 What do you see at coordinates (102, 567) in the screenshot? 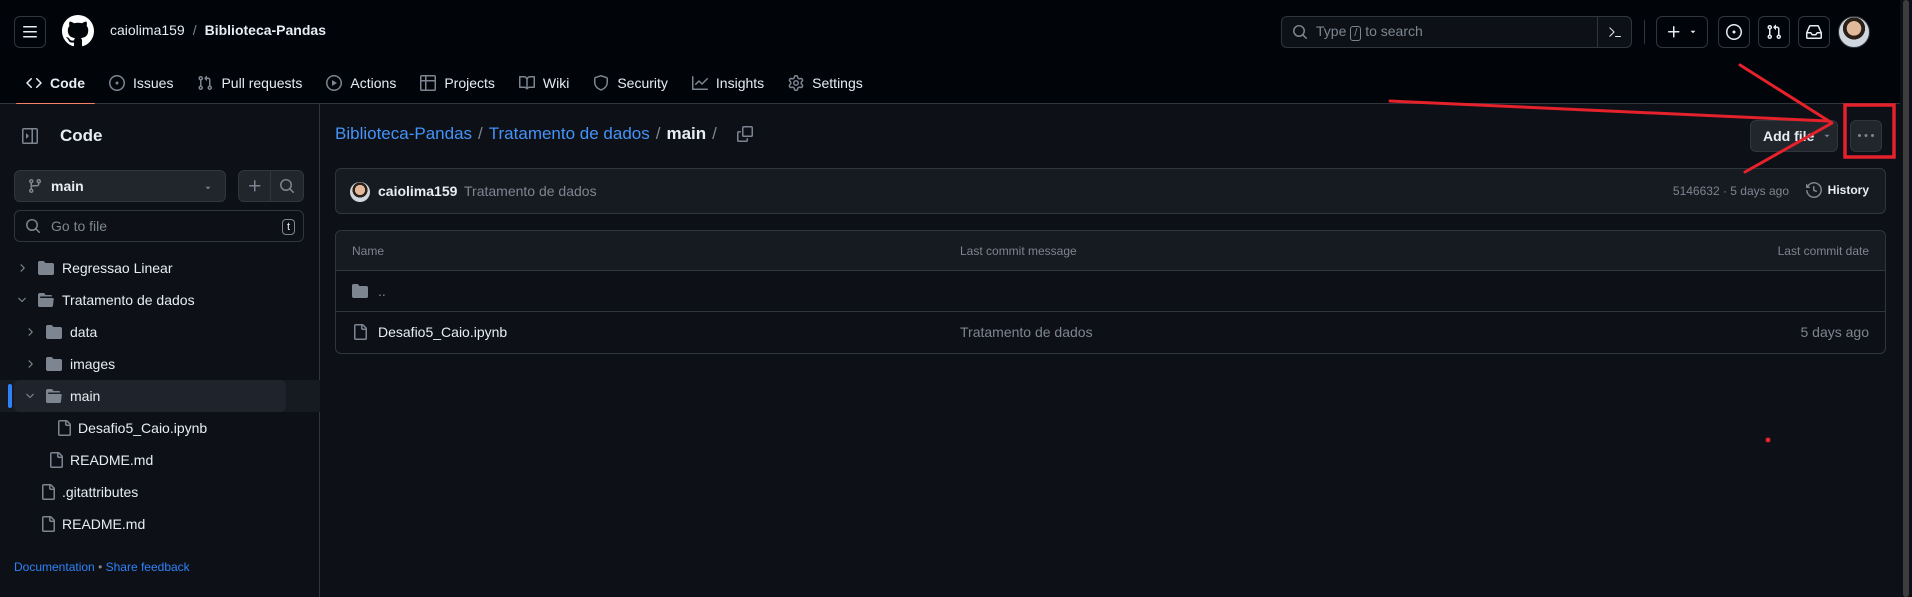
I see `sidebar-footer: Documentation • Share feedback` at bounding box center [102, 567].